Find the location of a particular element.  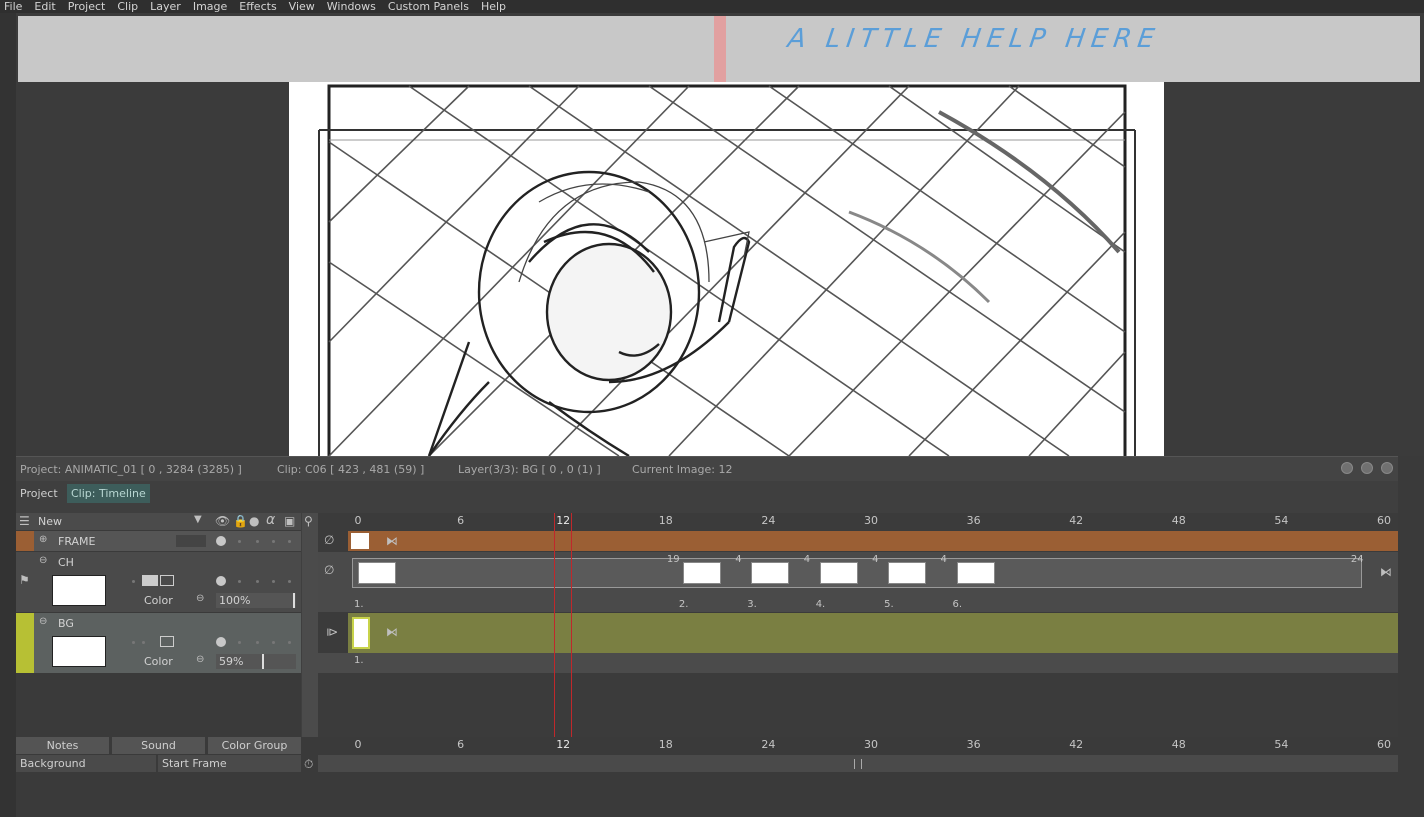

menu-windows: Windows is located at coordinates (351, 6).